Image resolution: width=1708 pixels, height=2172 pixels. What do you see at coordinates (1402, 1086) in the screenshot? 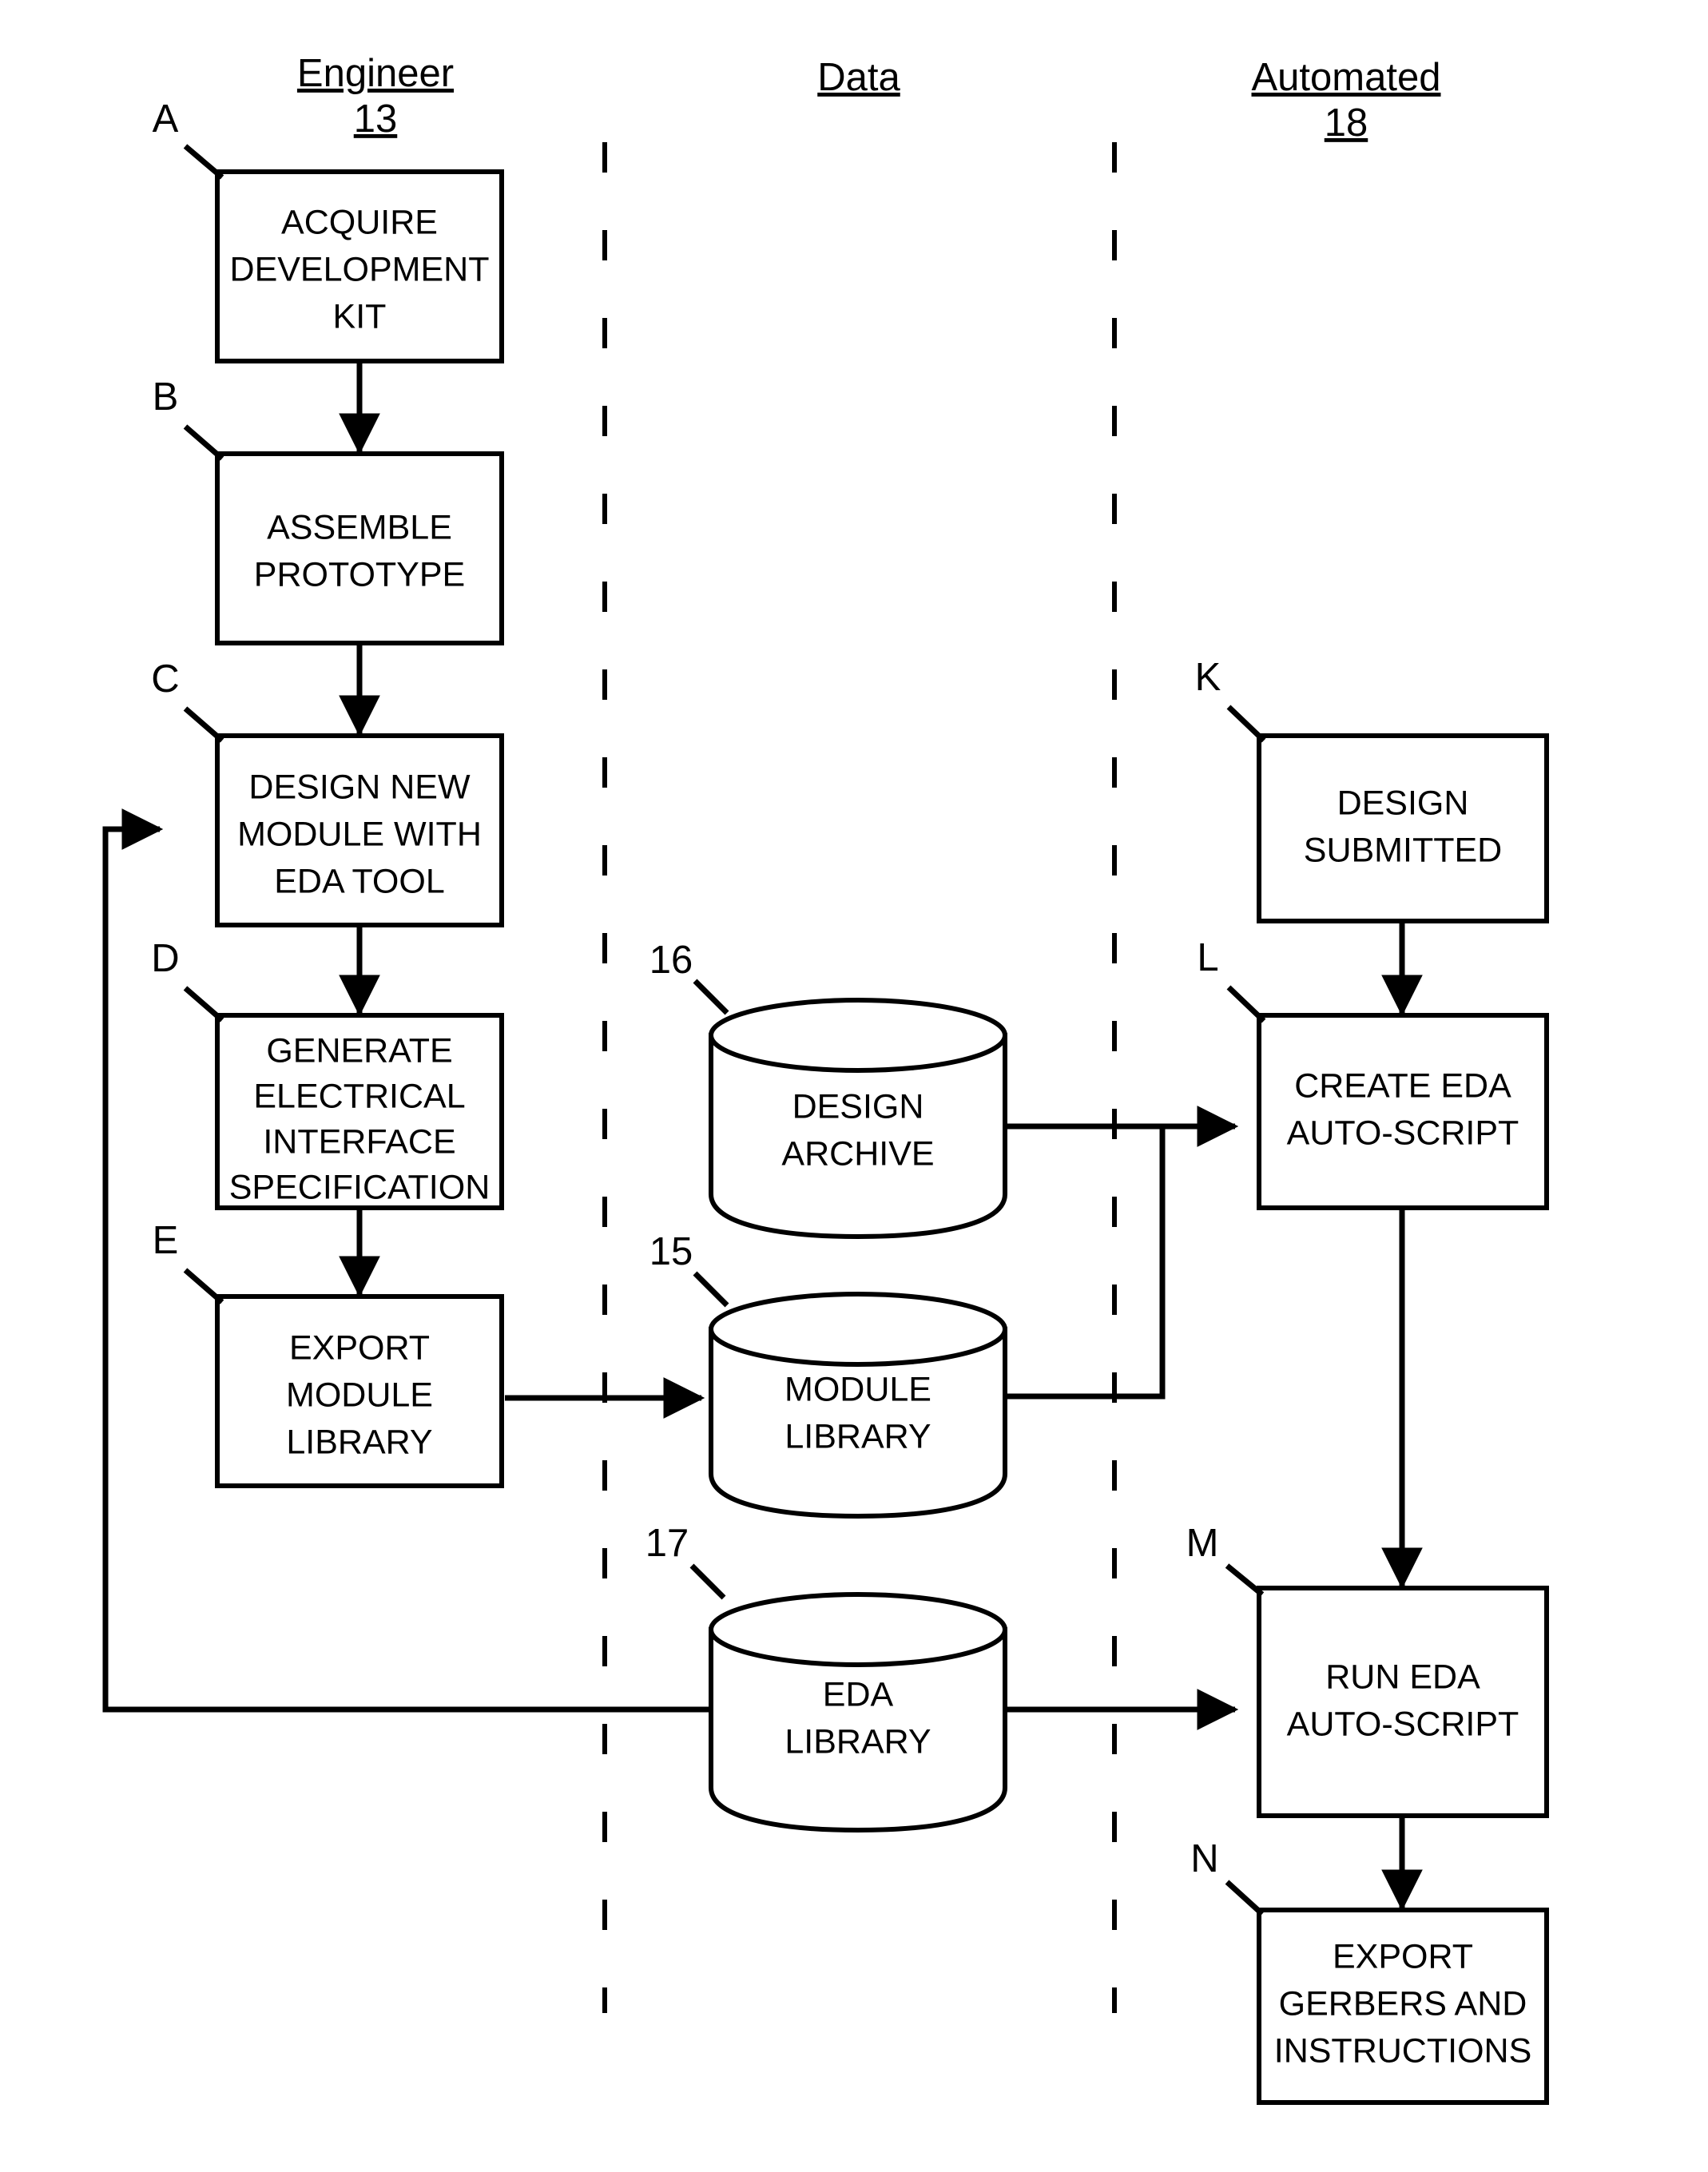
I see `process-box-l-line-1: CREATE EDA` at bounding box center [1402, 1086].